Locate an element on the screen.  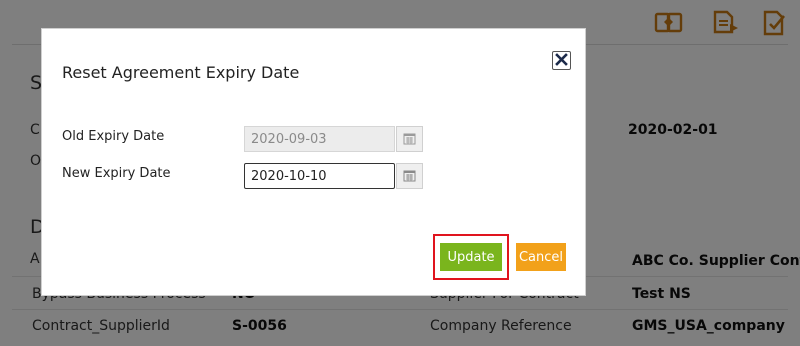
new-expiry-calendar-button is located at coordinates (409, 176).